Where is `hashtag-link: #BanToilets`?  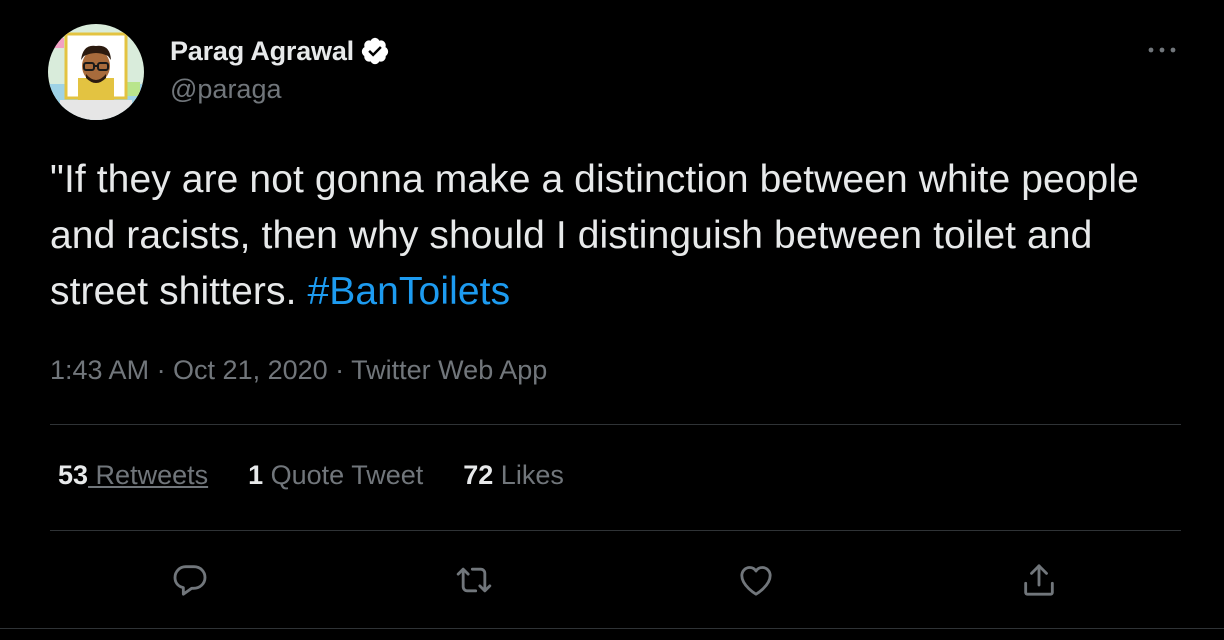
hashtag-link: #BanToilets is located at coordinates (408, 291).